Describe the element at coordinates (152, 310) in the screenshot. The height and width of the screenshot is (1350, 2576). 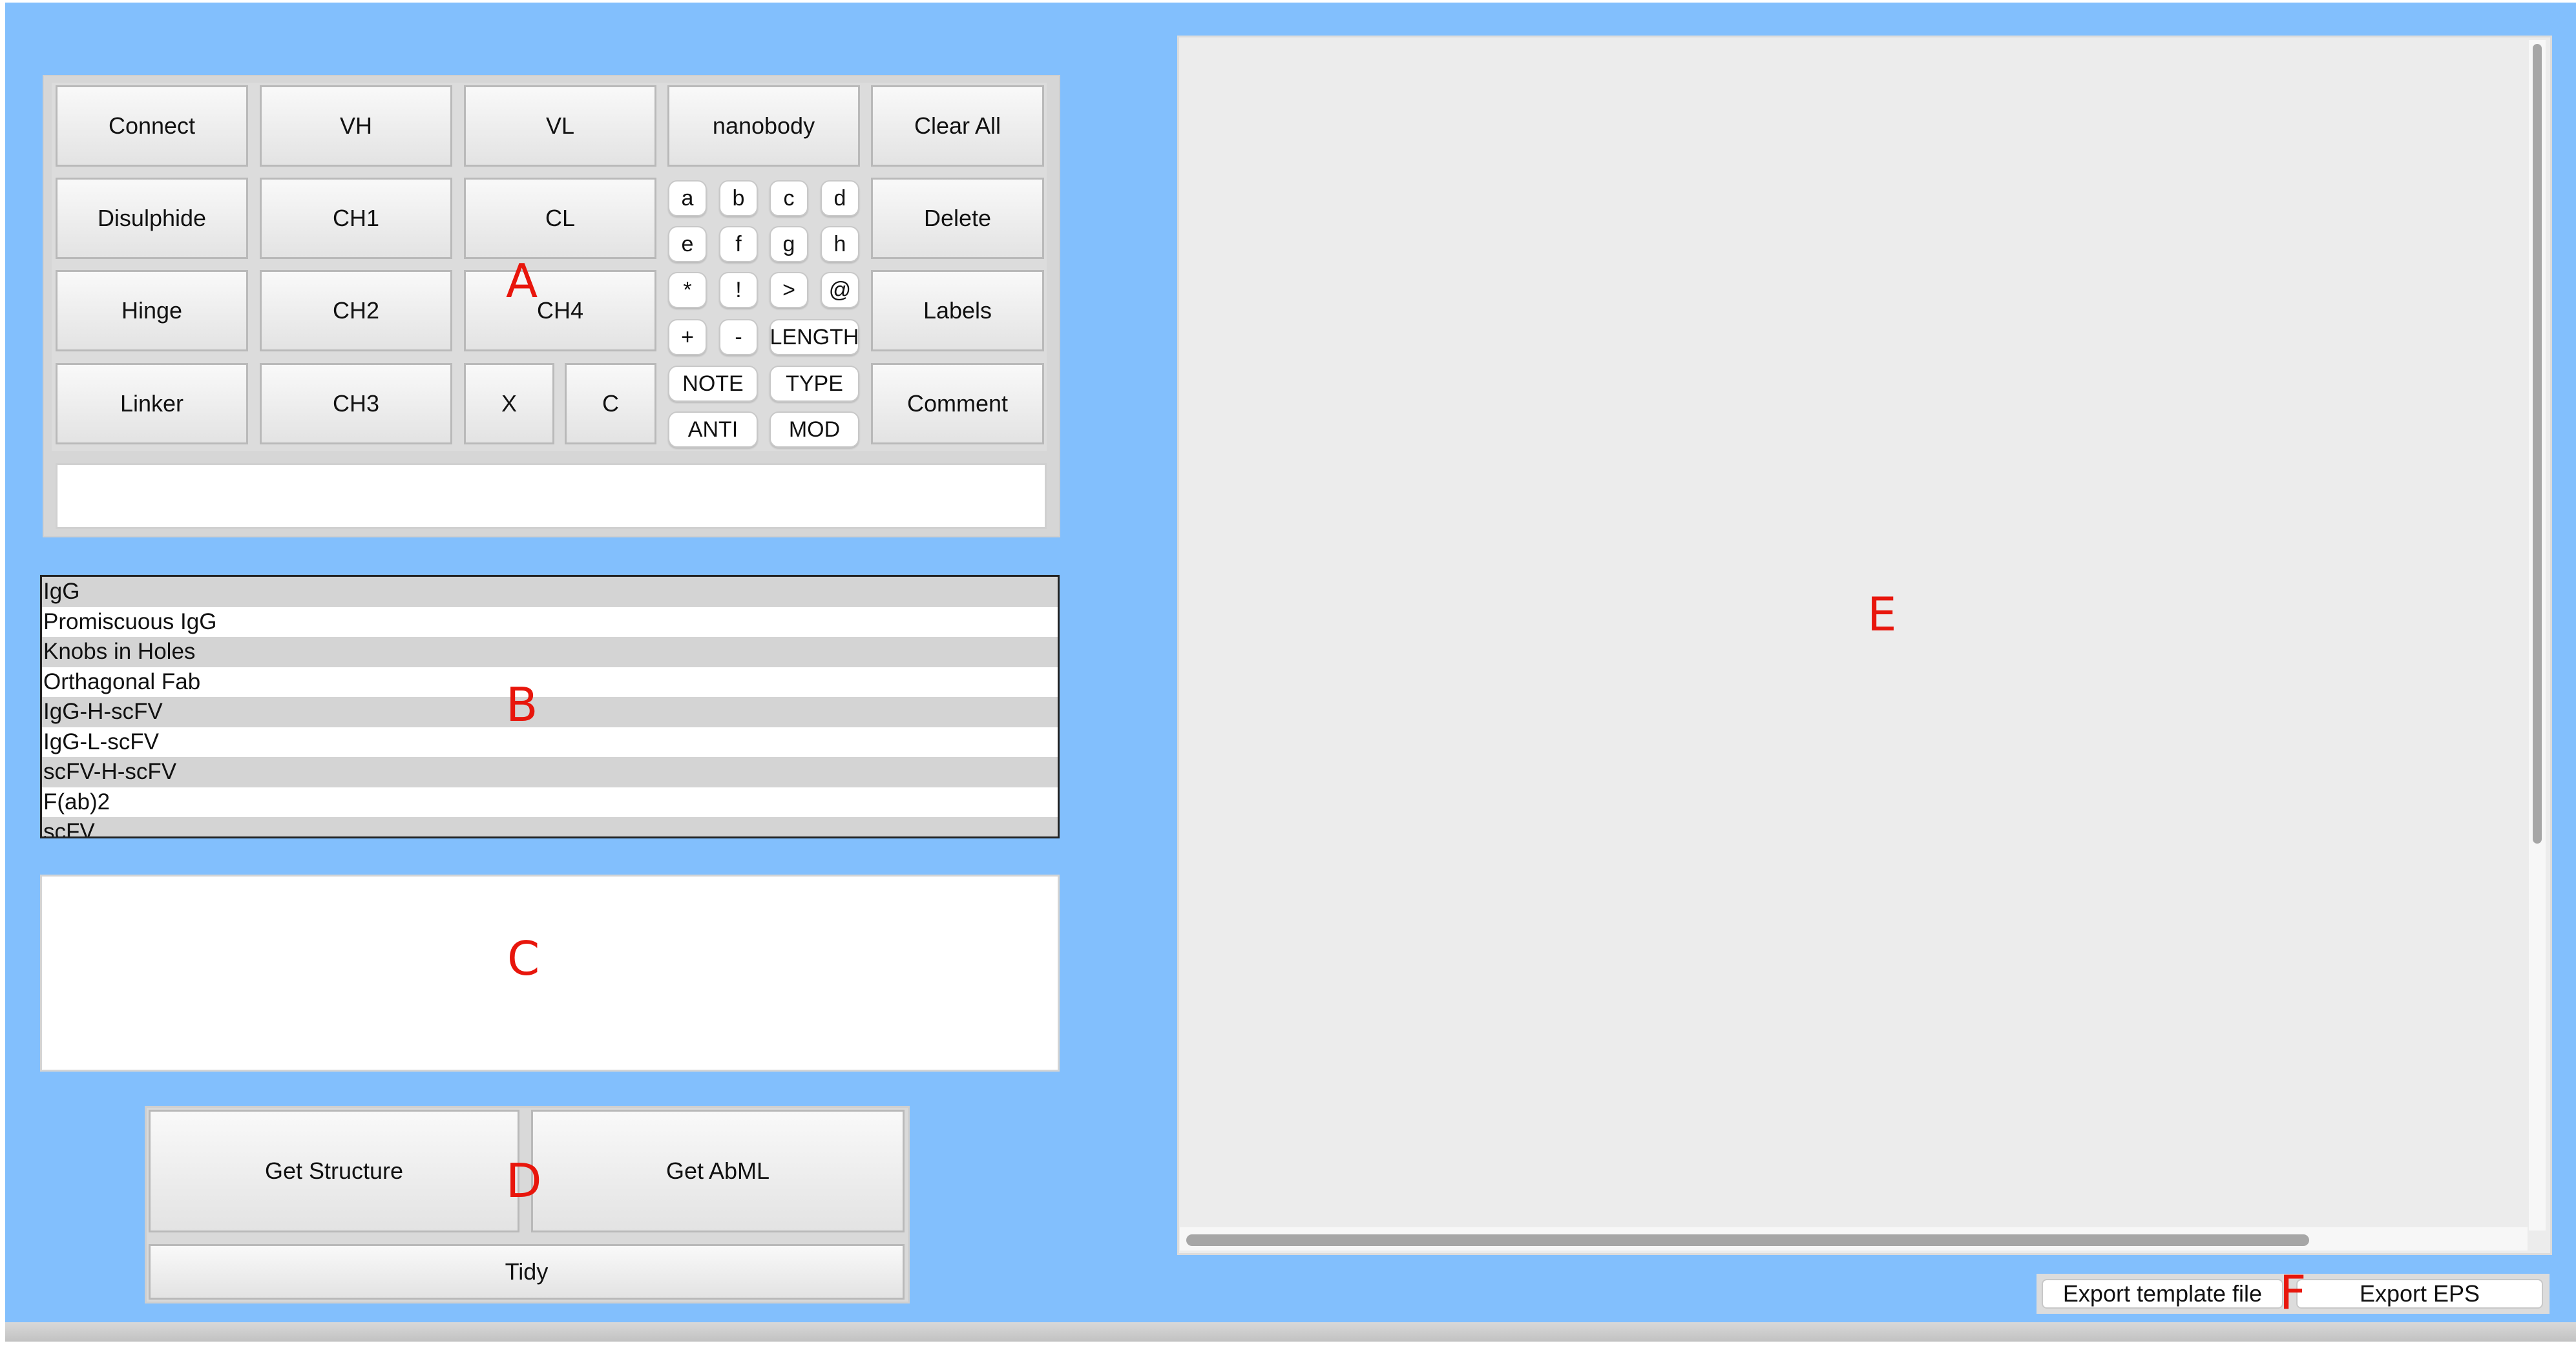
I see `hinge-button: Hinge` at that location.